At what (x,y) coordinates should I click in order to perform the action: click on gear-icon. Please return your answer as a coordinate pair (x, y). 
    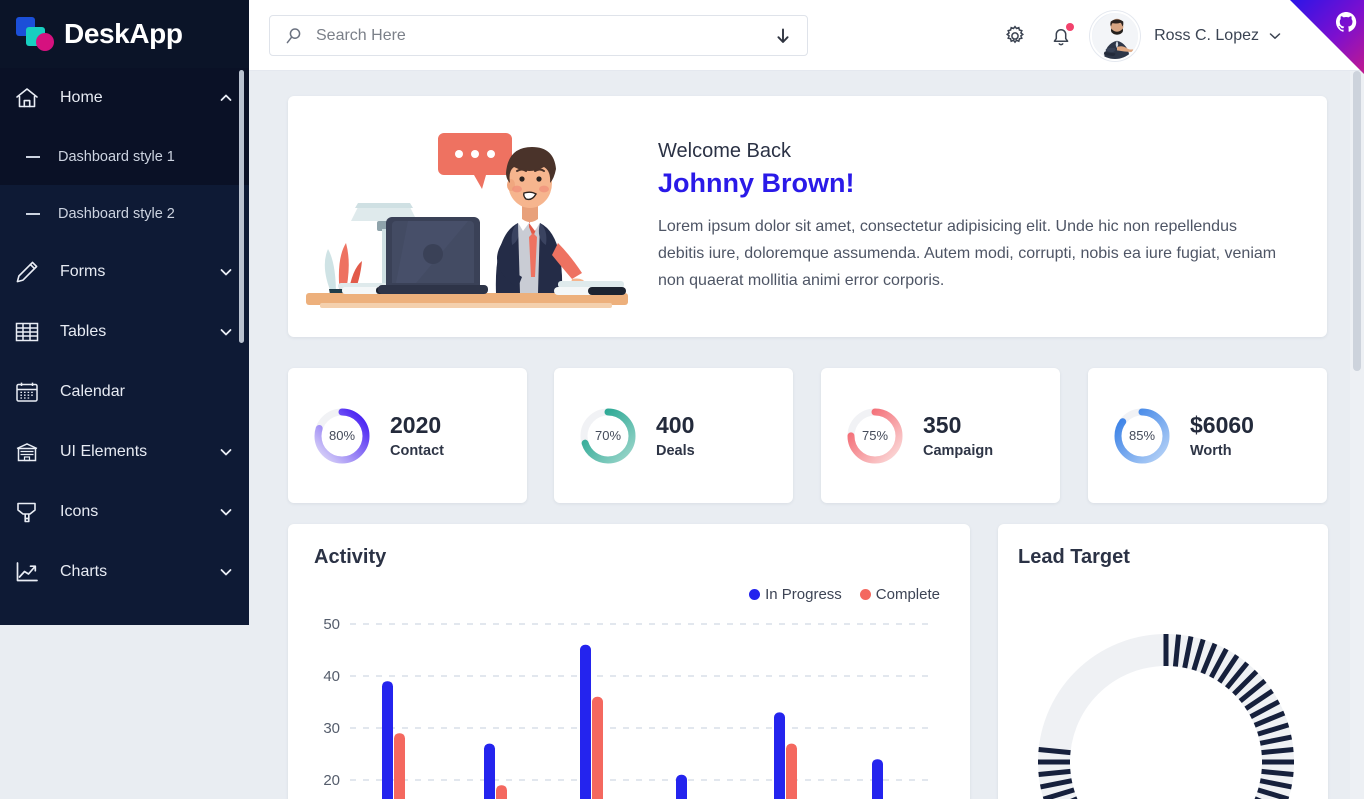
    Looking at the image, I should click on (1015, 36).